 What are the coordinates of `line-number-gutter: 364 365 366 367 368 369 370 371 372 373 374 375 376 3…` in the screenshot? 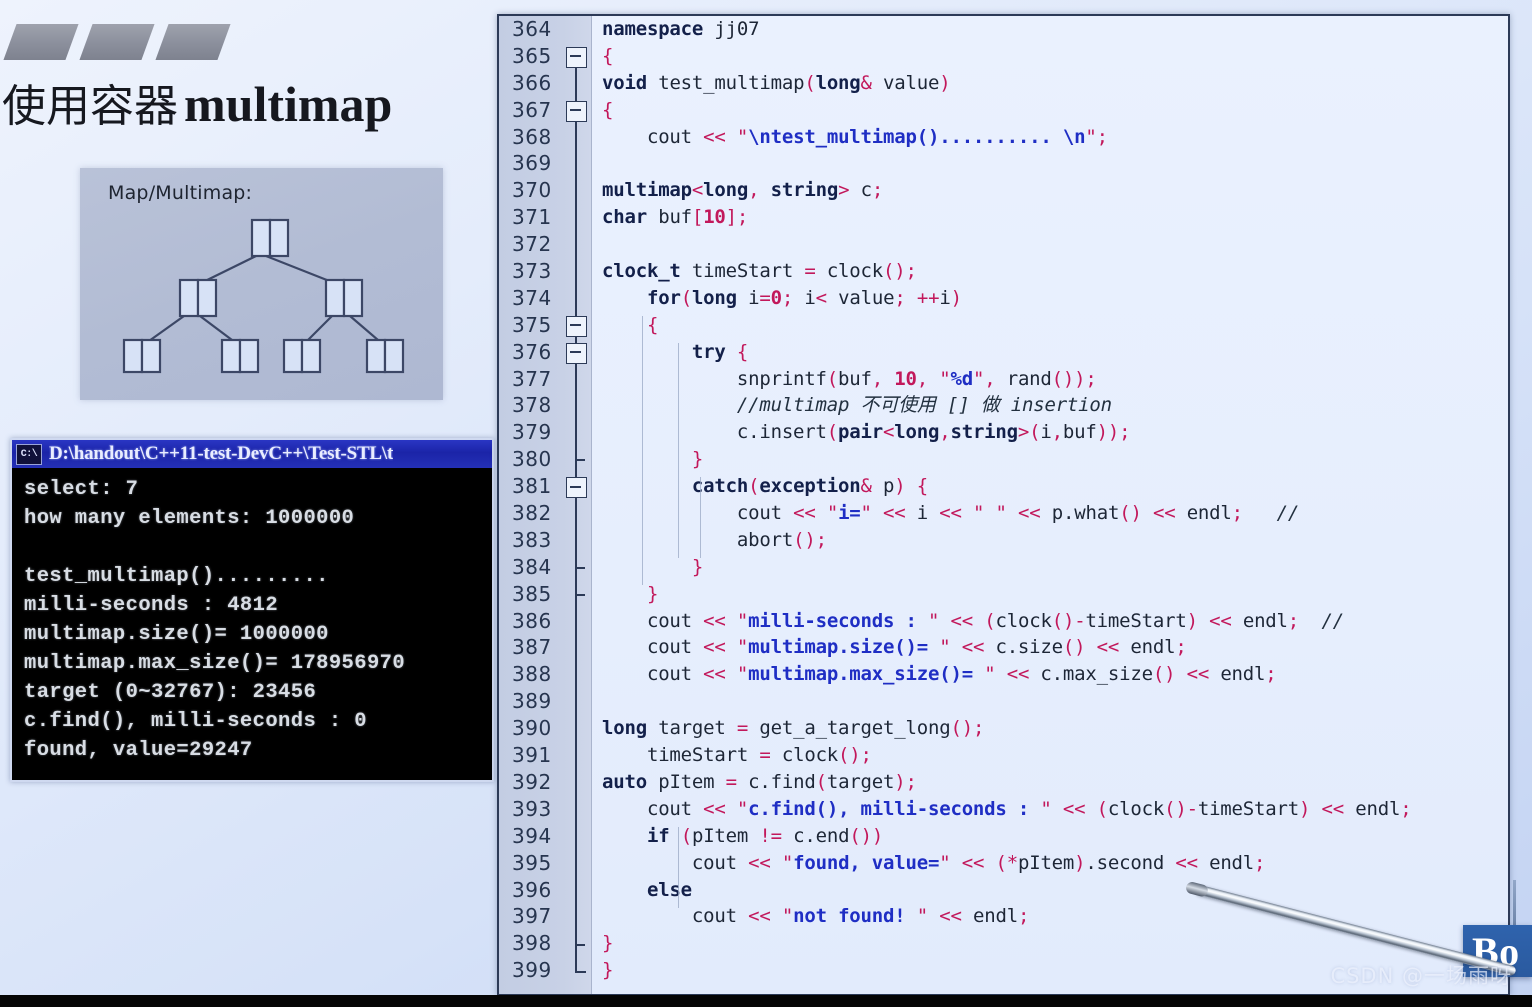 It's located at (545, 505).